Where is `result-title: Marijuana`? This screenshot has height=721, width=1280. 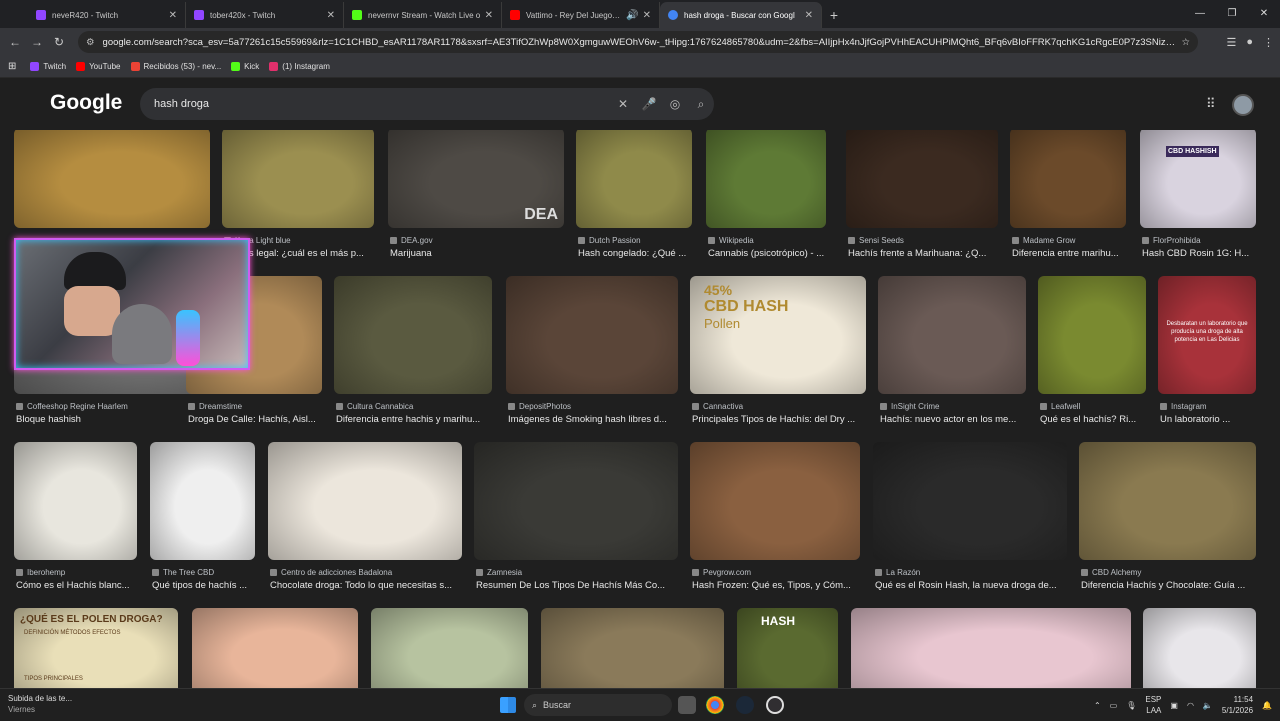
result-title: Marijuana is located at coordinates (477, 253).